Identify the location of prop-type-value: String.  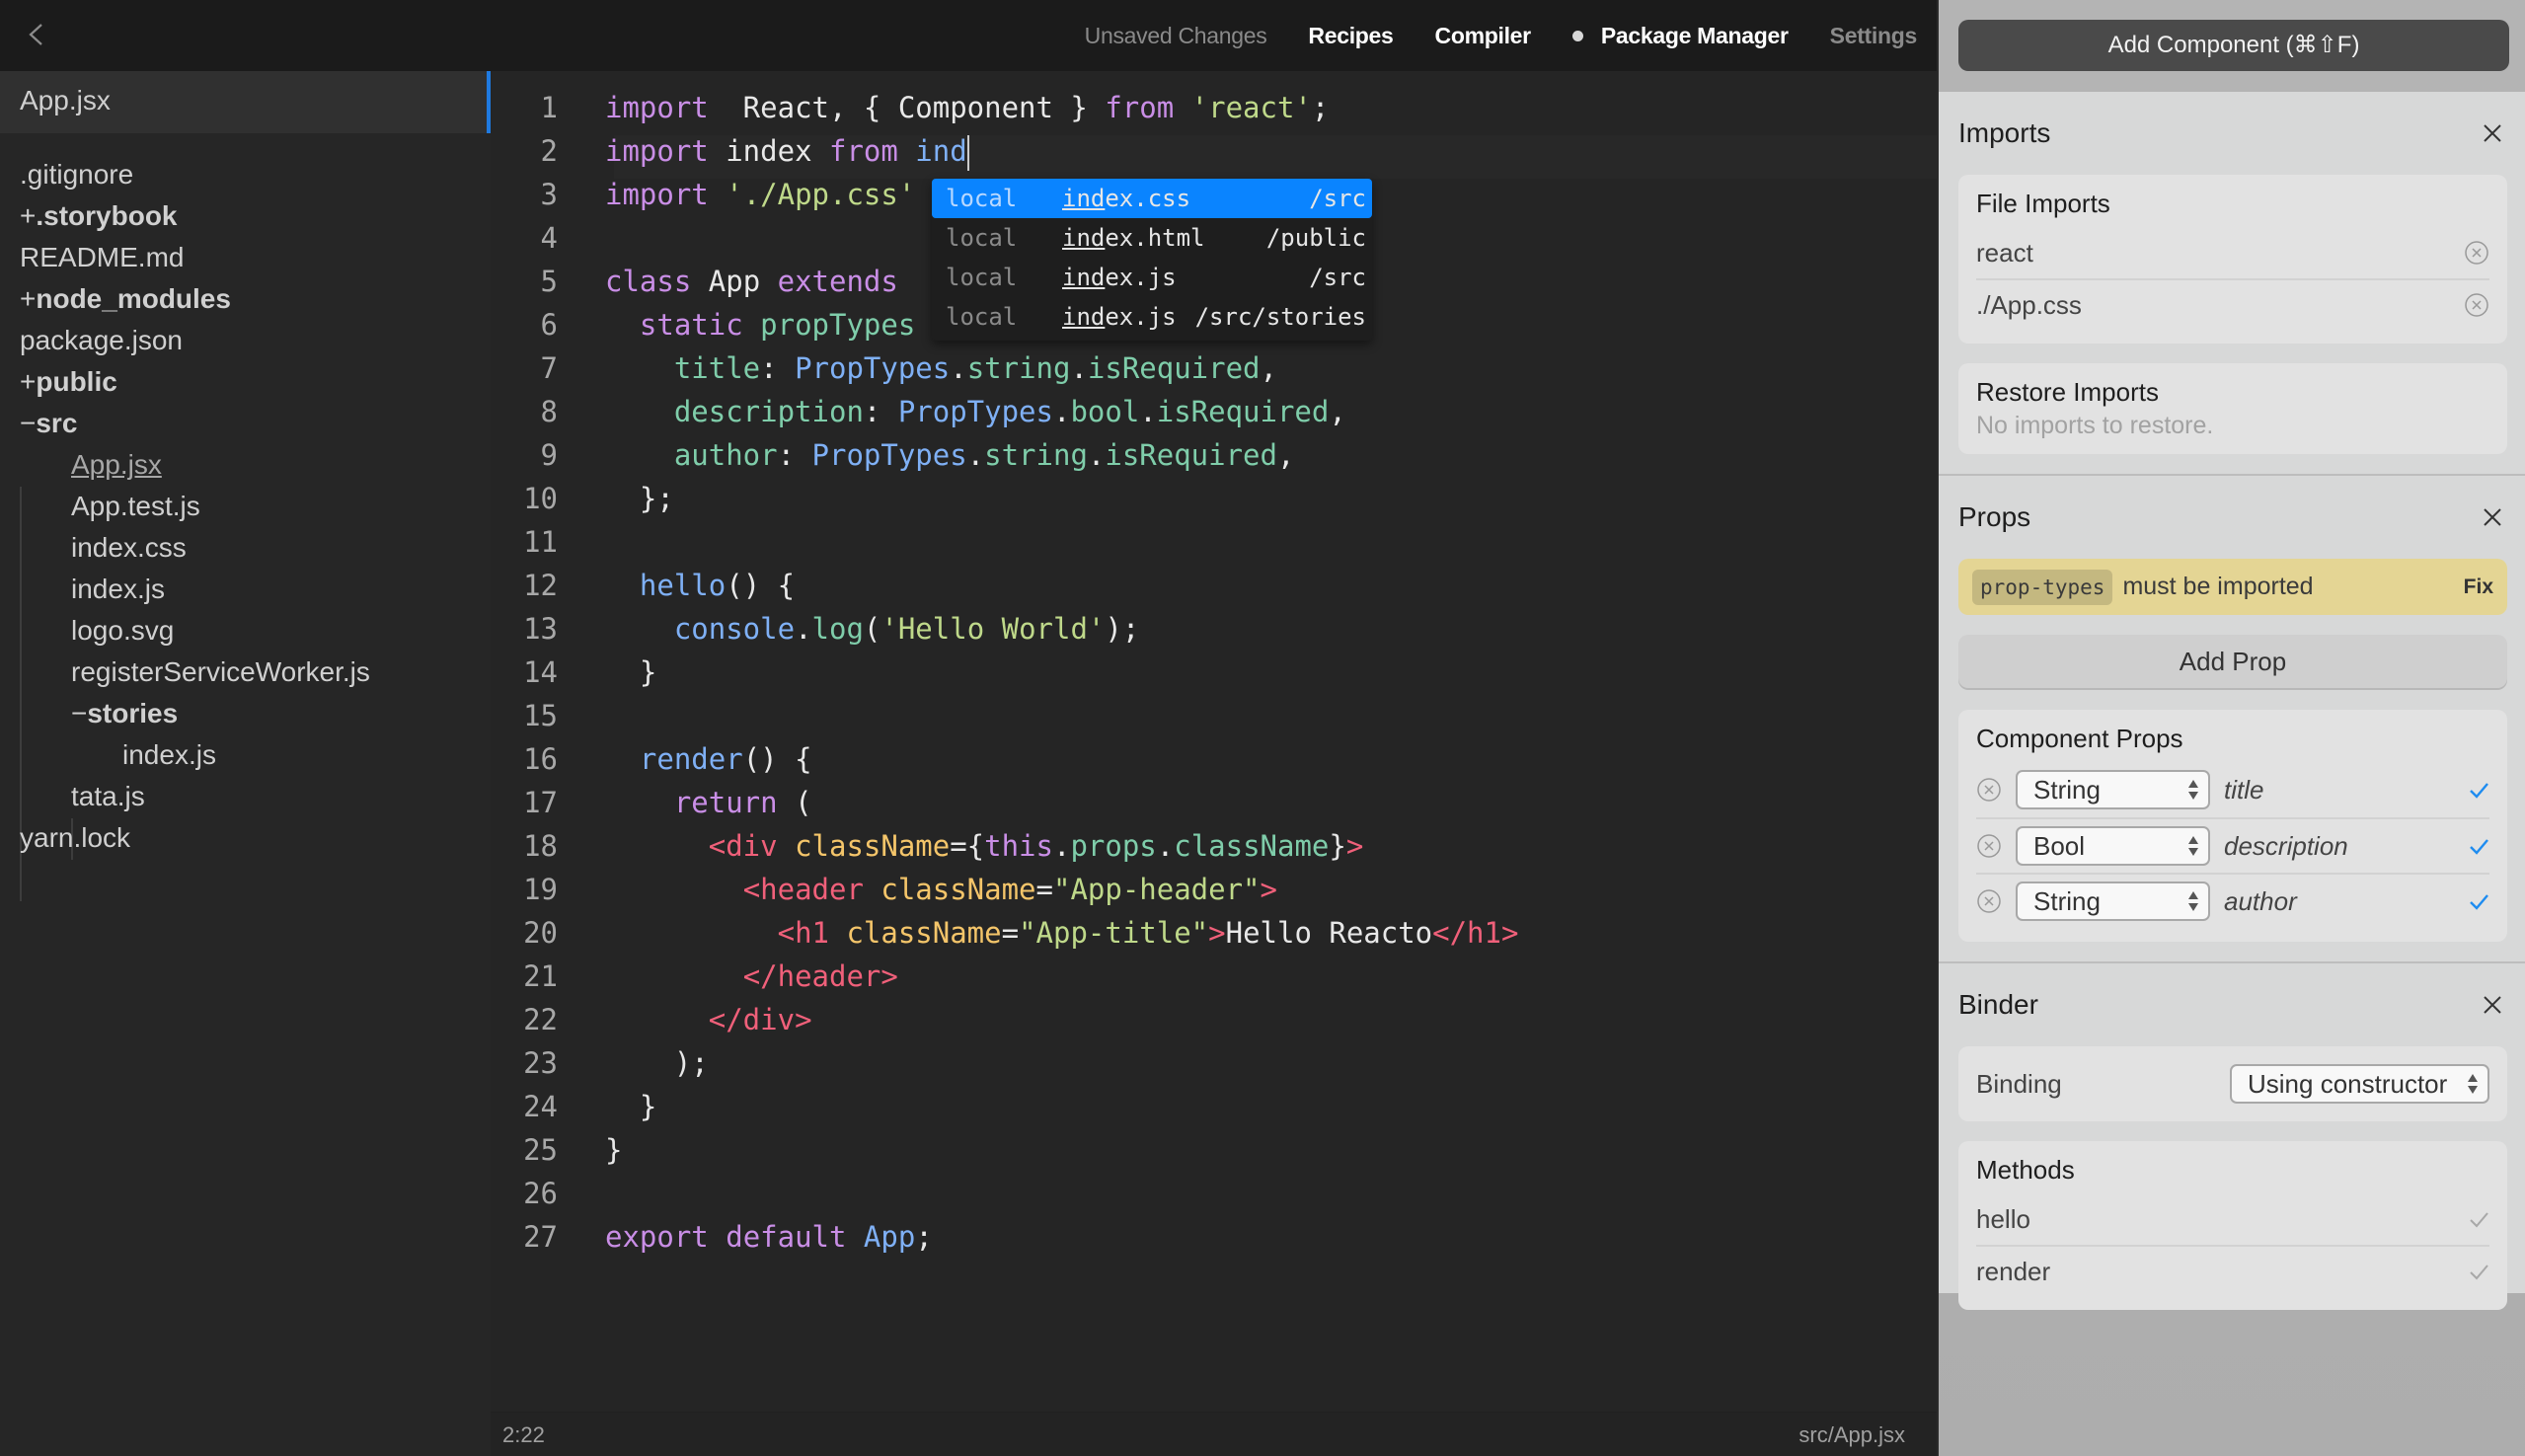
(2067, 900).